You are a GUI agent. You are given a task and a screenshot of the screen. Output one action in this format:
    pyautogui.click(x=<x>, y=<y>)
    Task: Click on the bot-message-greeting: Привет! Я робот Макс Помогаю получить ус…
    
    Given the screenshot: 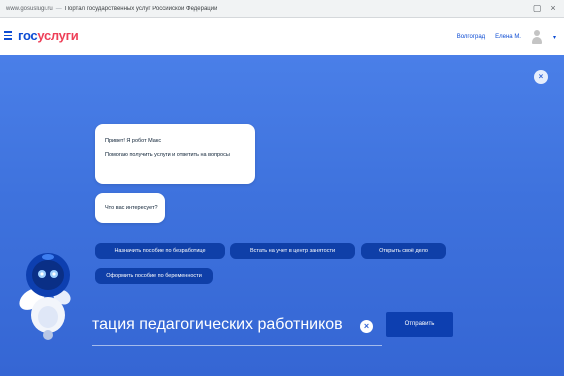 What is the action you would take?
    pyautogui.click(x=175, y=154)
    